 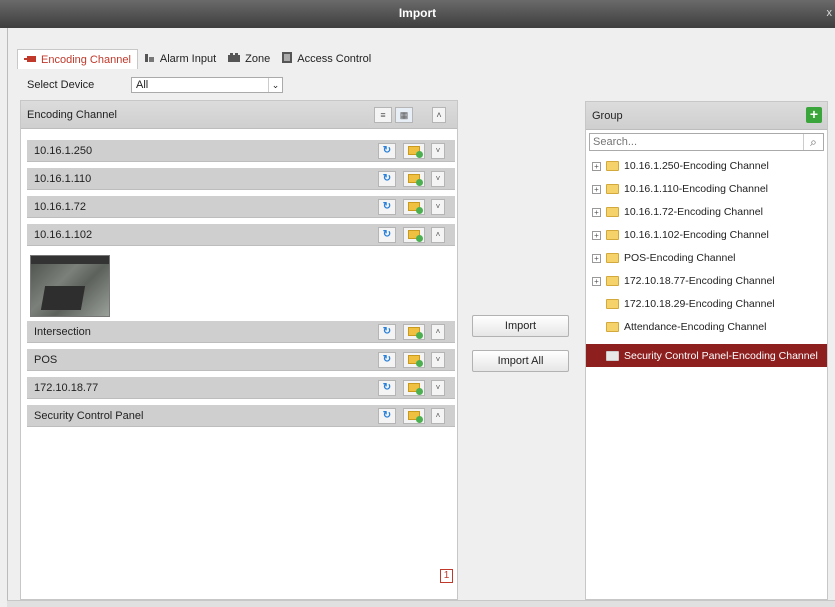 What do you see at coordinates (241, 179) in the screenshot?
I see `device-row: 10.16.1.110 ↻ ˅` at bounding box center [241, 179].